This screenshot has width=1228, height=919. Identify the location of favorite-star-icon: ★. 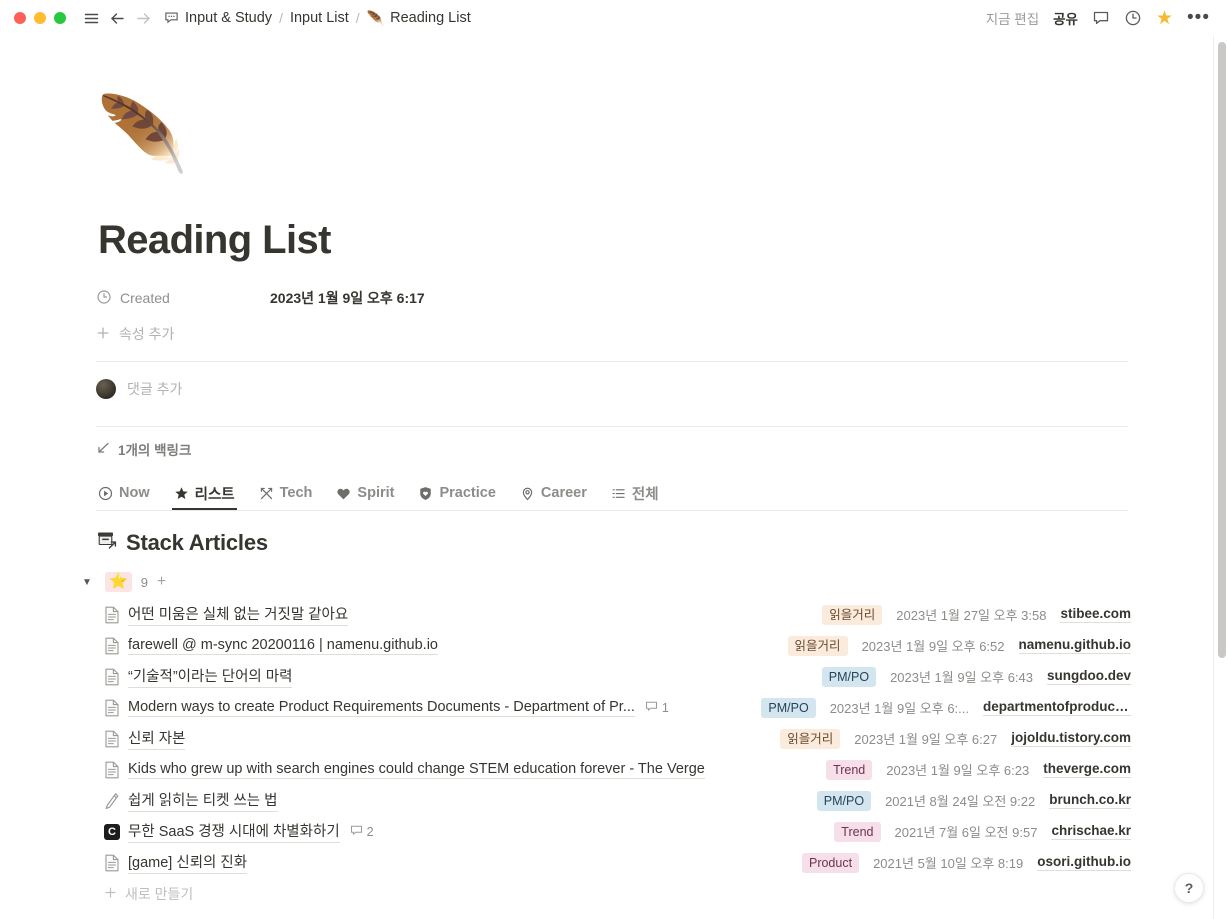
(1164, 18).